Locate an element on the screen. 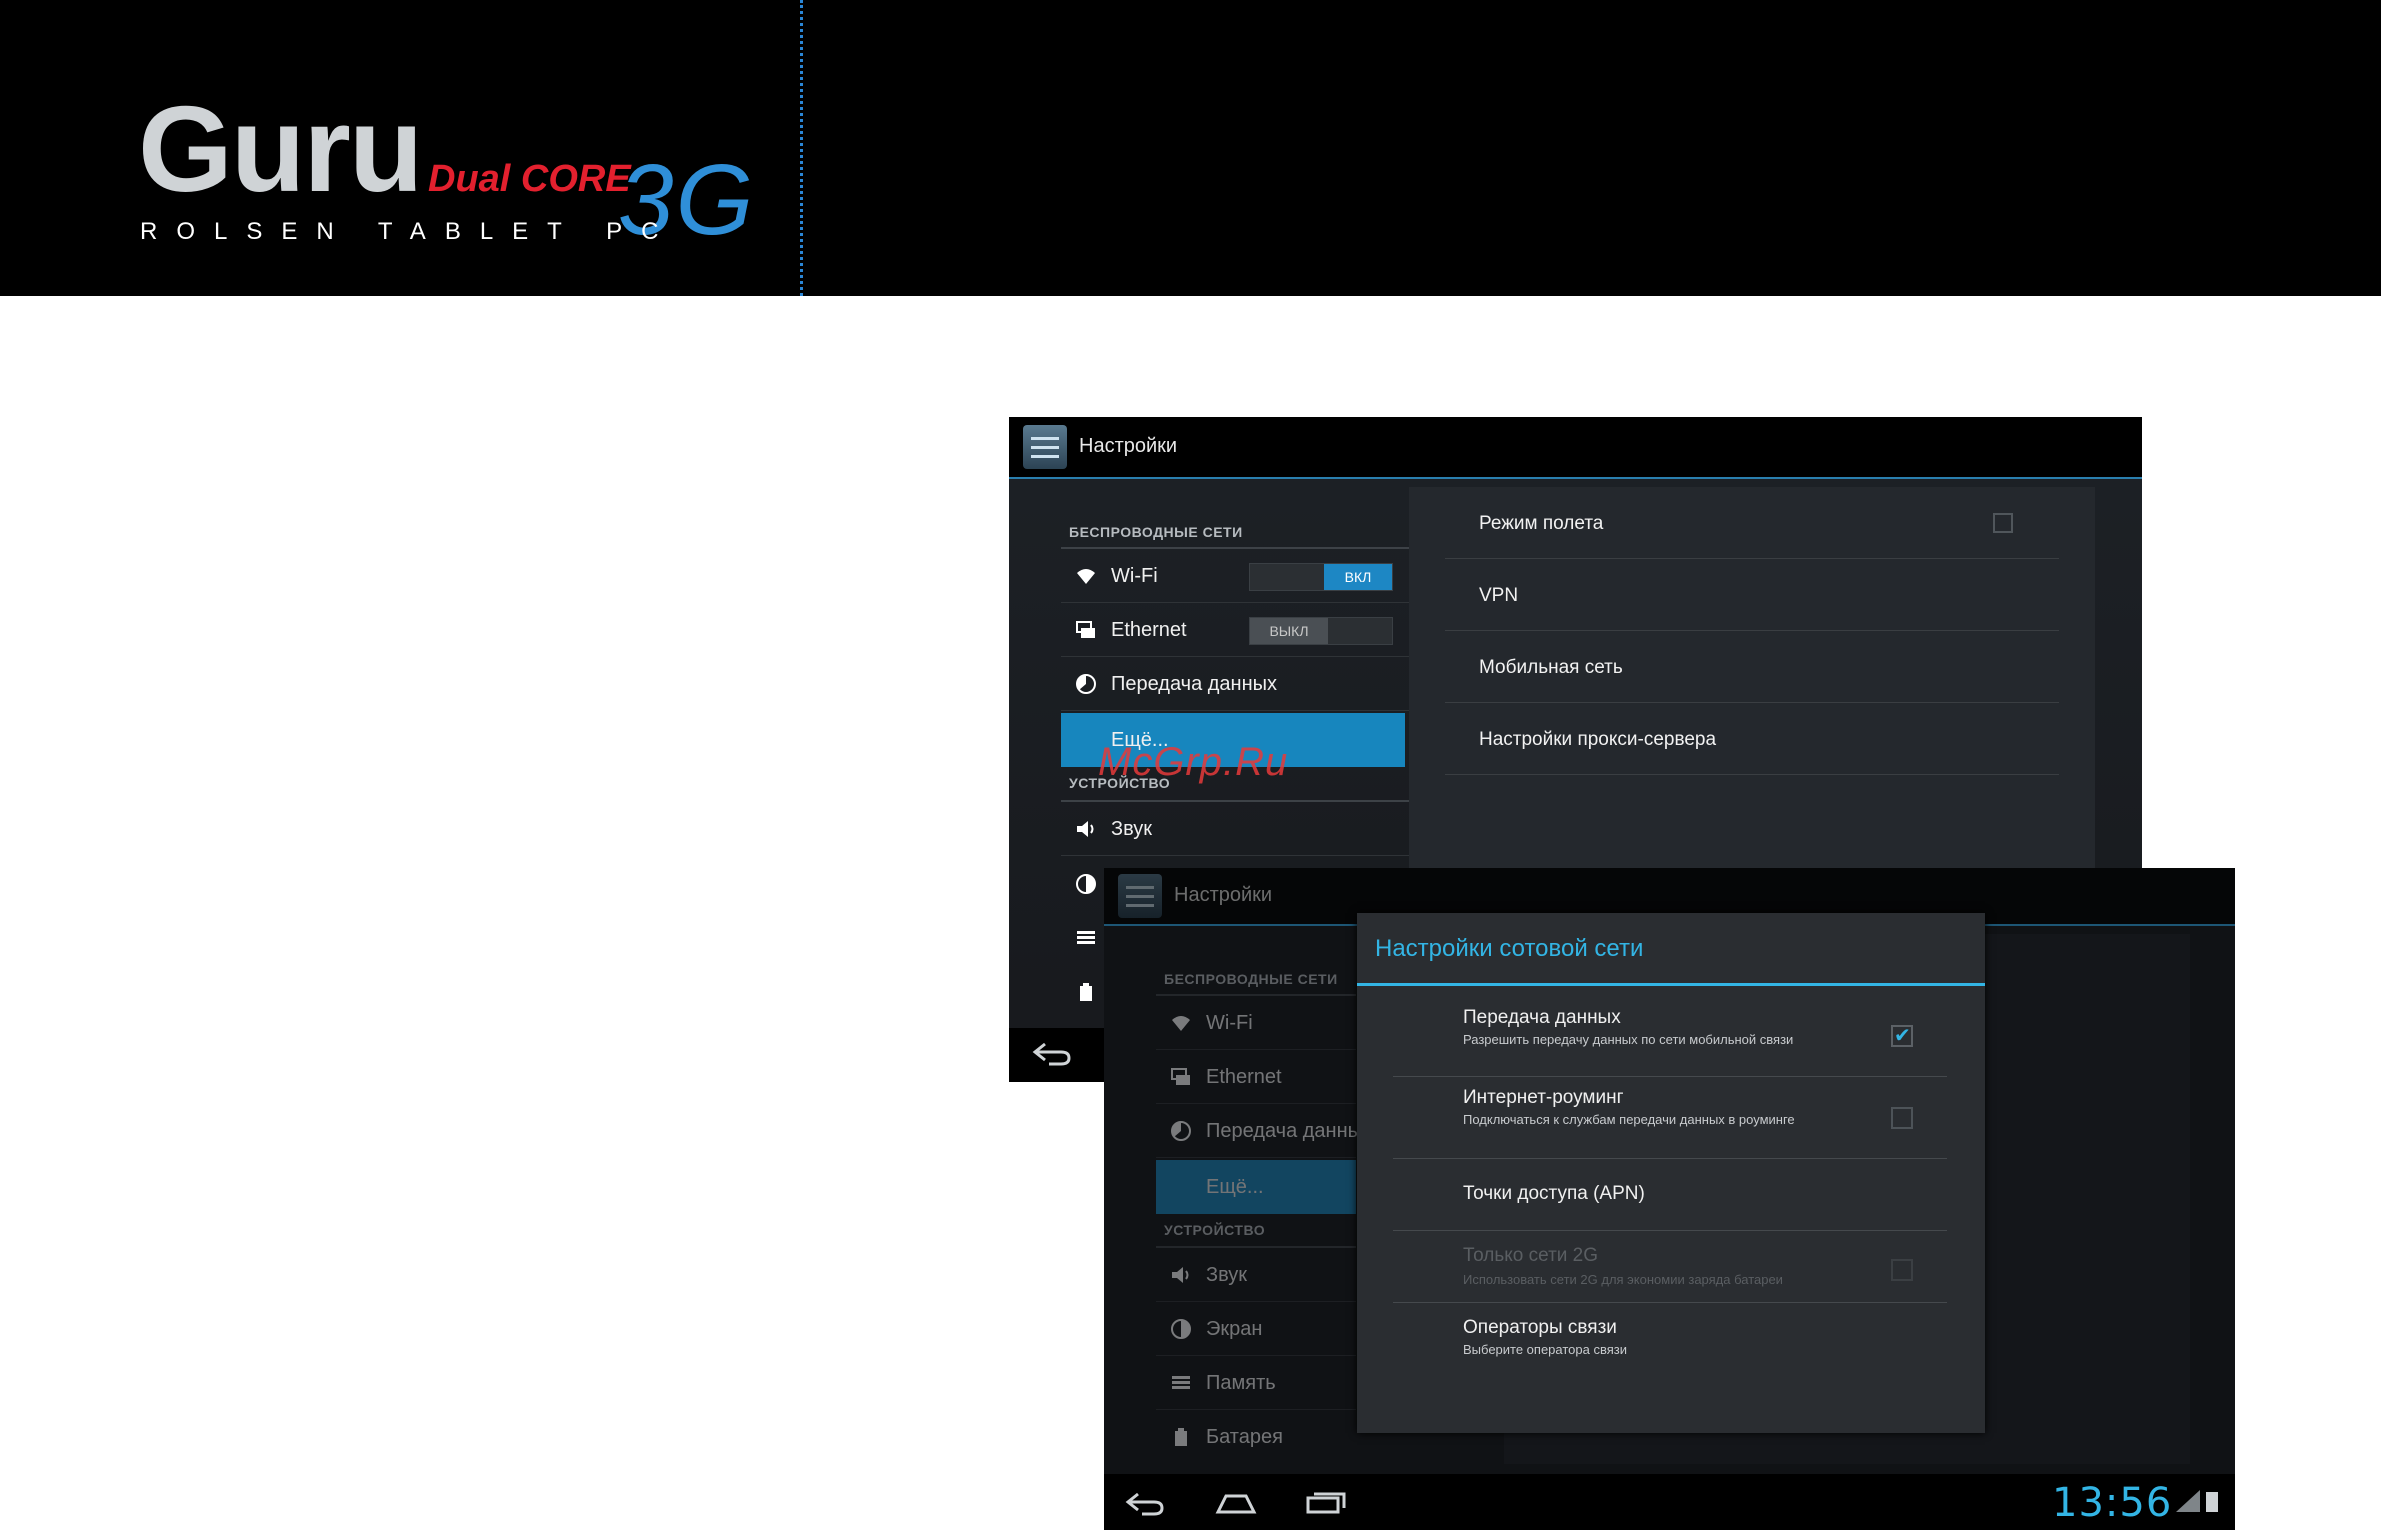 The height and width of the screenshot is (1534, 2381). wifi-toggle: ВКЛ is located at coordinates (1321, 577).